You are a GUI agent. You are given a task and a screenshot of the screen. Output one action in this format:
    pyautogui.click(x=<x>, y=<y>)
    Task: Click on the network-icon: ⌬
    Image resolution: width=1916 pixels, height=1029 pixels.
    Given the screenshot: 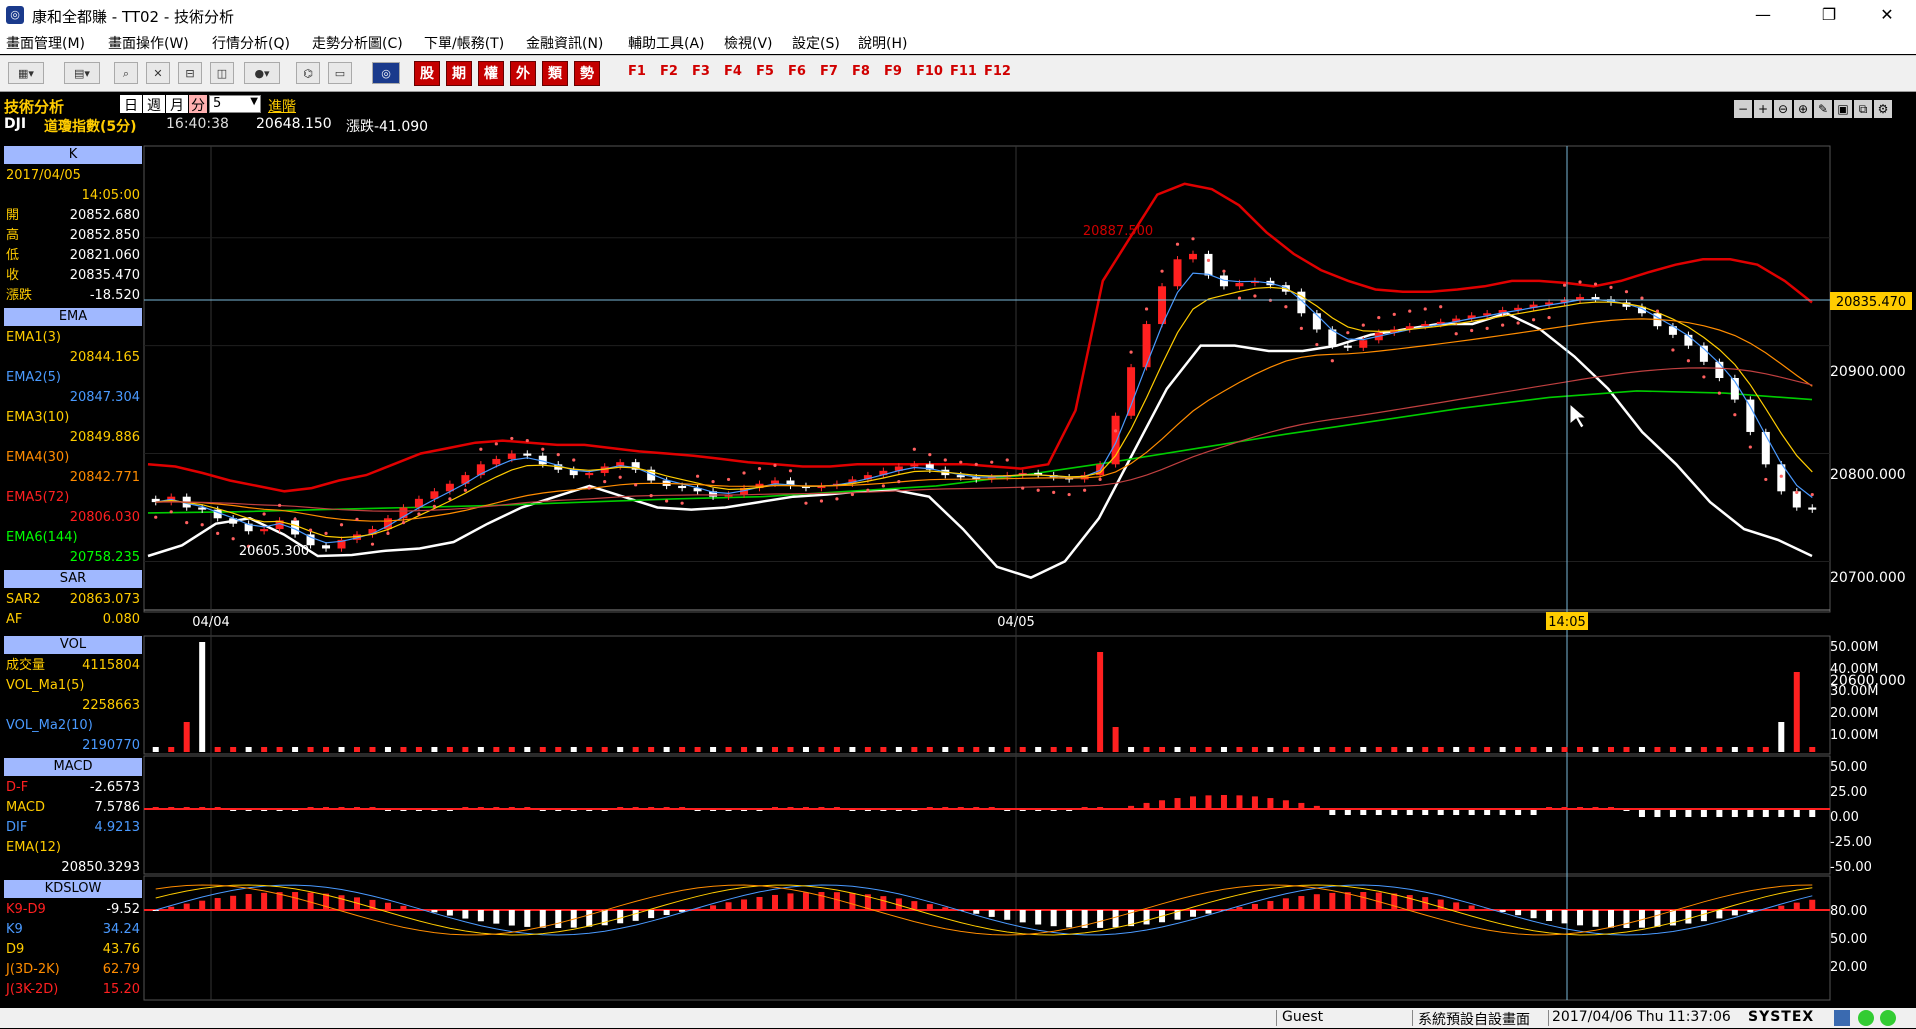 What is the action you would take?
    pyautogui.click(x=308, y=73)
    